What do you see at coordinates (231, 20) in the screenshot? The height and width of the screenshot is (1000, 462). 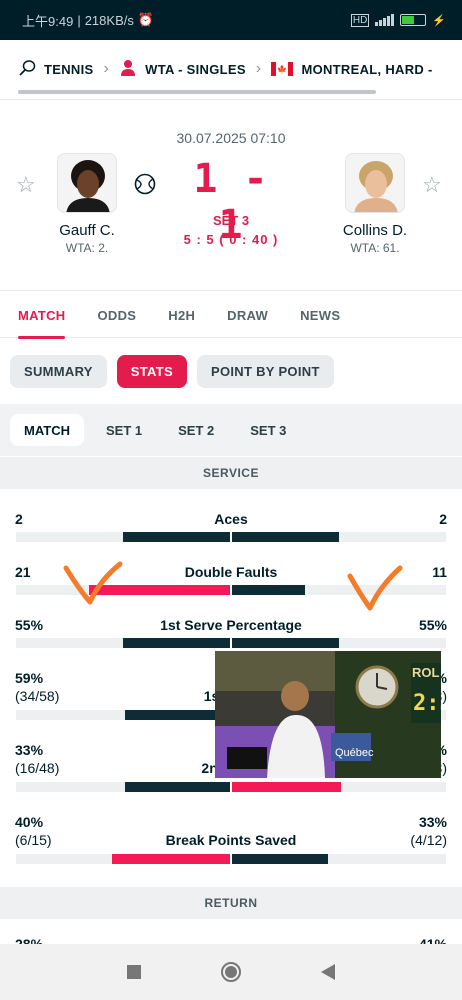 I see `status-bar: 上午9:49 | 218KB/s ⏰ HD ⚡` at bounding box center [231, 20].